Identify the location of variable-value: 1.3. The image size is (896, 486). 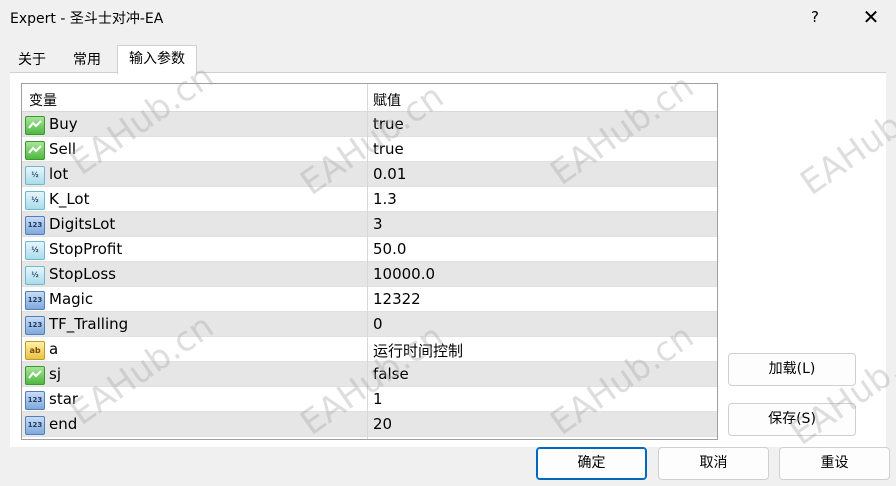
(385, 199).